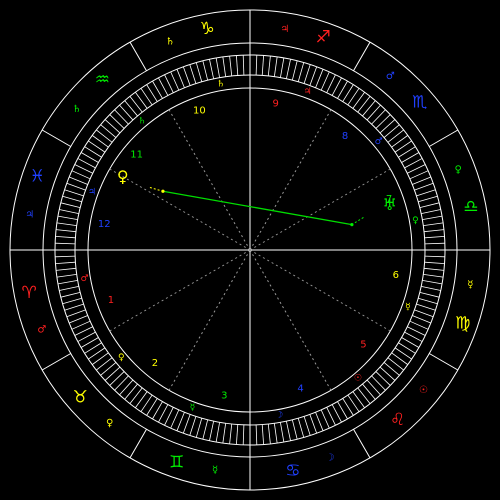 The image size is (500, 500). I want to click on sign-leo-ruler-icon: ☉, so click(423, 390).